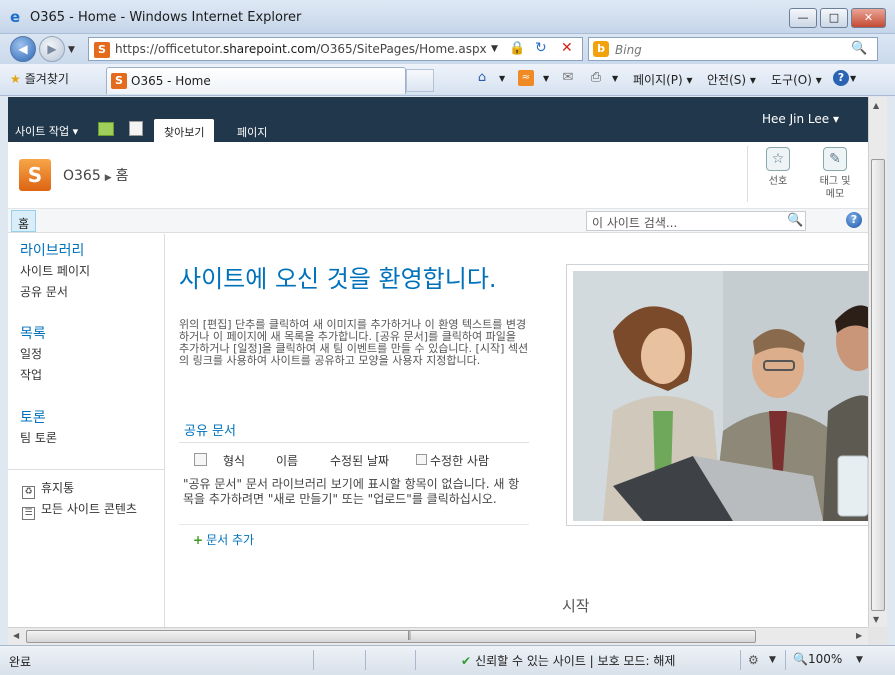 This screenshot has height=675, width=895. Describe the element at coordinates (184, 130) in the screenshot. I see `tab-browse: 찾아보기` at that location.